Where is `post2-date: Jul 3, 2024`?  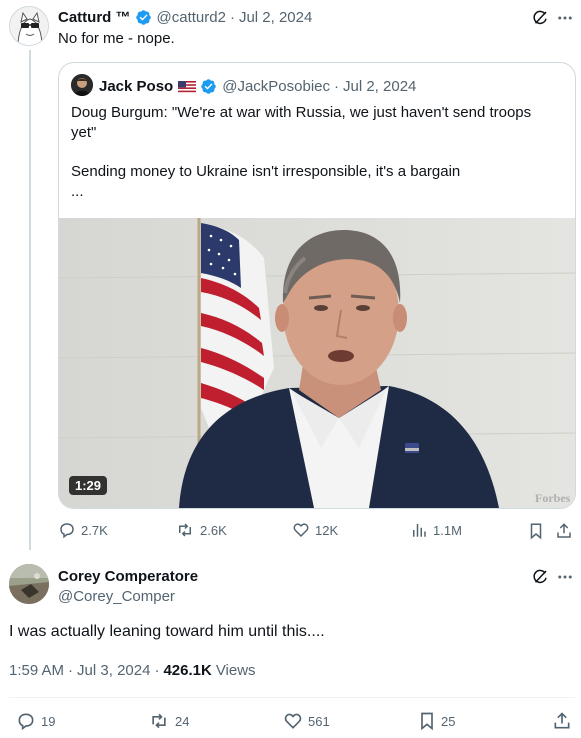
post2-date: Jul 3, 2024 is located at coordinates (113, 670).